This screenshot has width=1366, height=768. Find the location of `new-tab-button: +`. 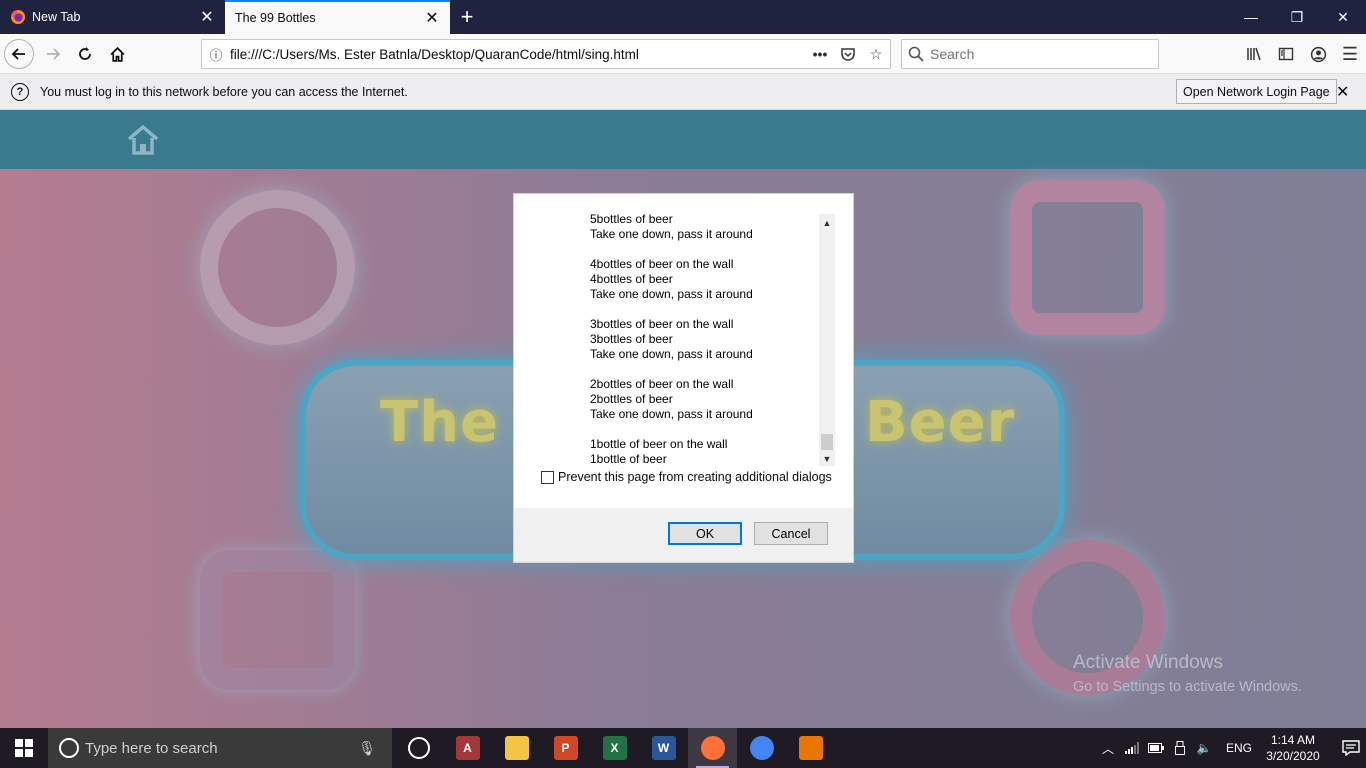

new-tab-button: + is located at coordinates (467, 17).